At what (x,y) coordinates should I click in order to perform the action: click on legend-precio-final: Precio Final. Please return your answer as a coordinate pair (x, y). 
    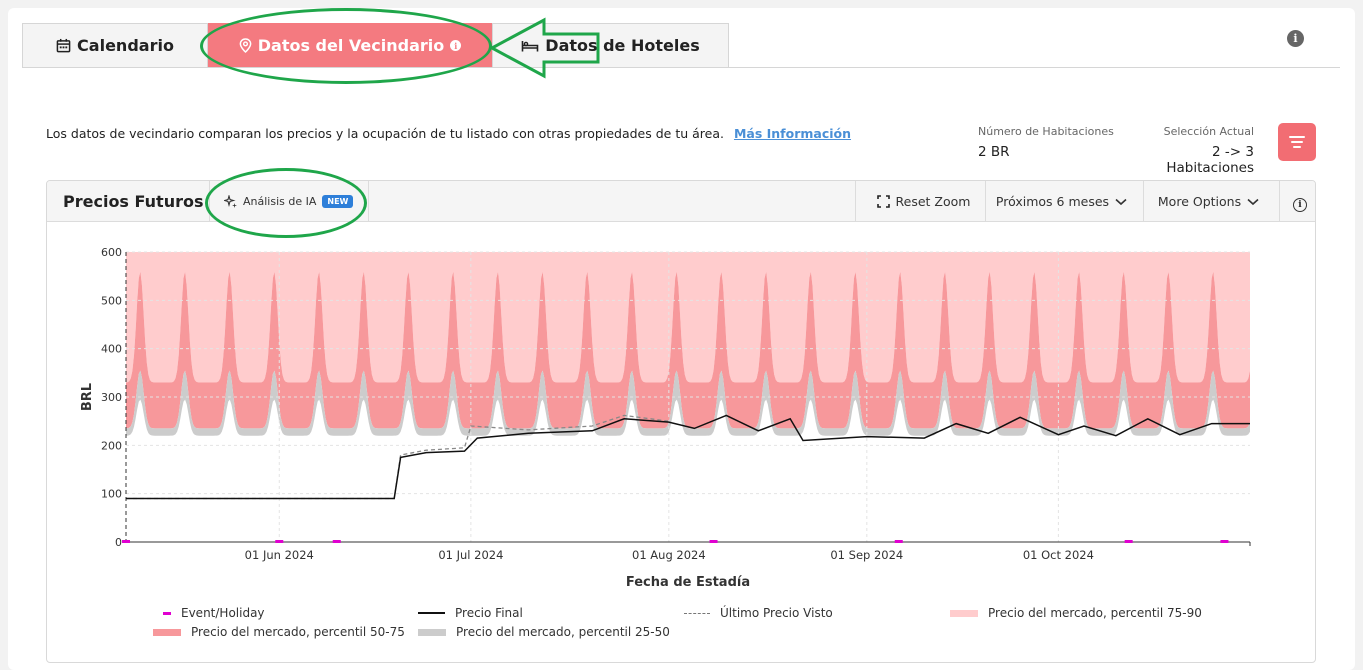
    Looking at the image, I should click on (470, 613).